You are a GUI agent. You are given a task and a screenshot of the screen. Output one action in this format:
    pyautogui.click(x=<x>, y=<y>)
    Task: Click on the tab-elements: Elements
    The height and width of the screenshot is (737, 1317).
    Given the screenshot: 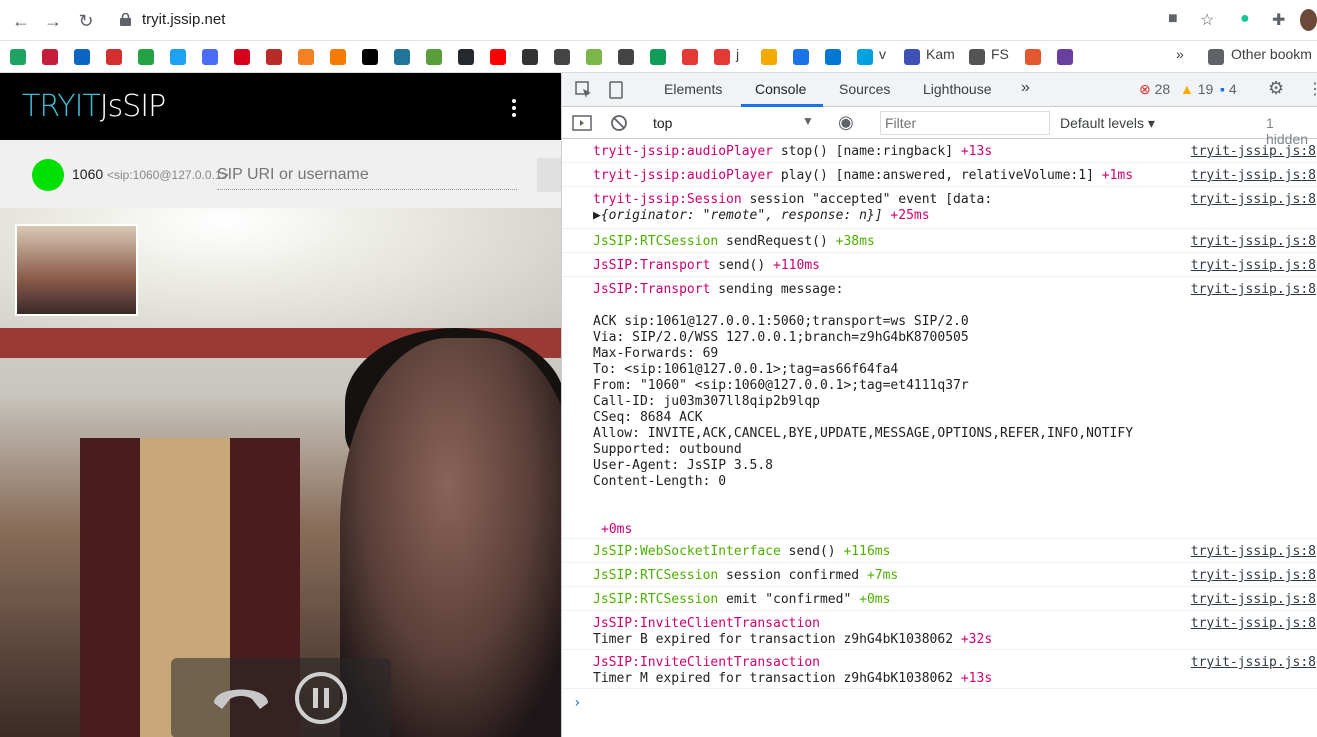 What is the action you would take?
    pyautogui.click(x=693, y=89)
    